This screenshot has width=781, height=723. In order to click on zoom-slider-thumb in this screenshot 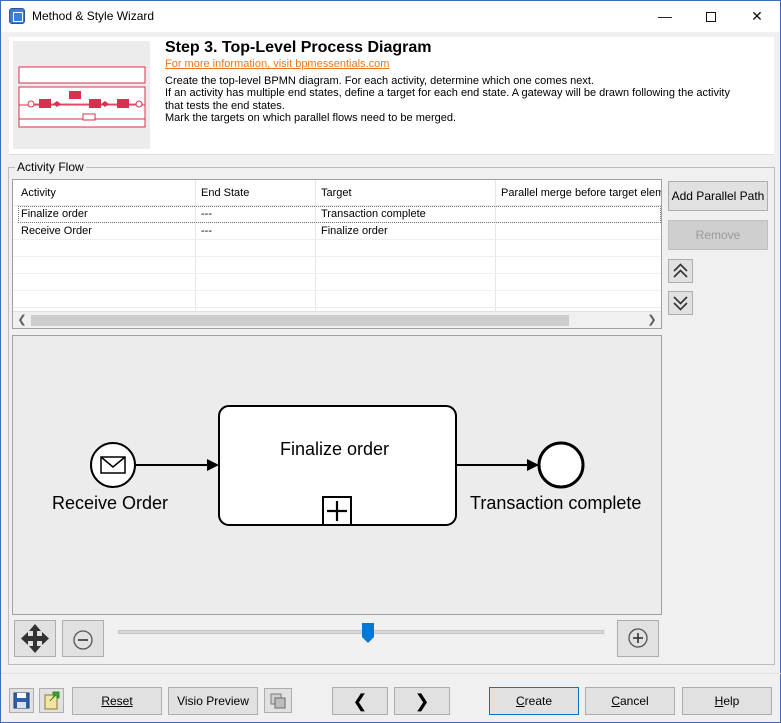, I will do `click(368, 633)`.